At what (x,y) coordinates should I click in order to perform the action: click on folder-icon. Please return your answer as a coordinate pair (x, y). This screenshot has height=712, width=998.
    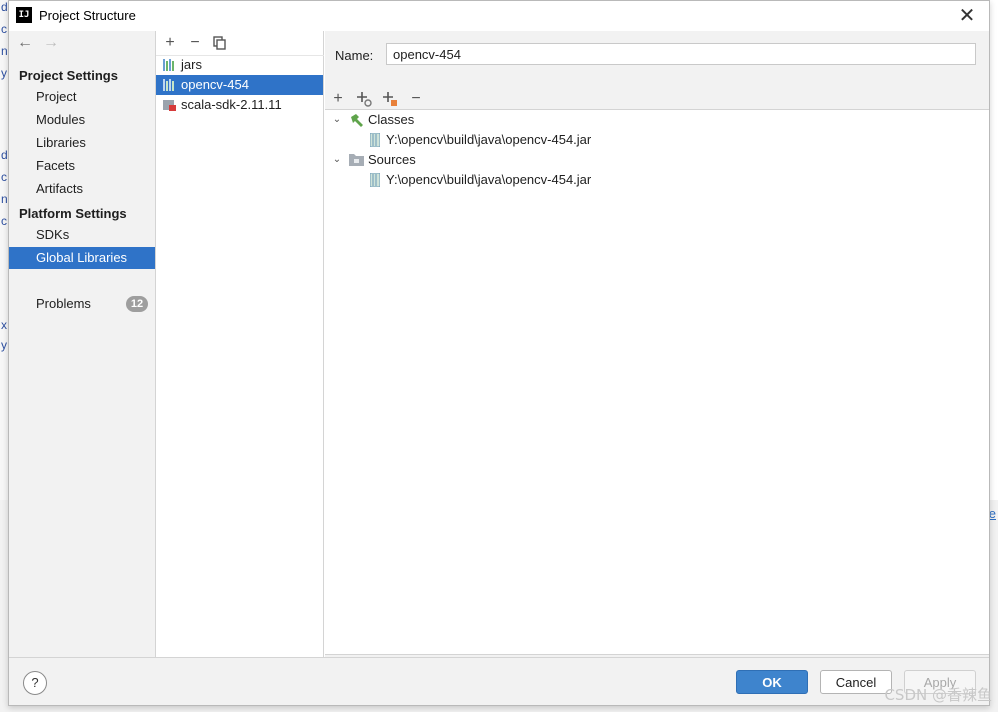
    Looking at the image, I should click on (356, 160).